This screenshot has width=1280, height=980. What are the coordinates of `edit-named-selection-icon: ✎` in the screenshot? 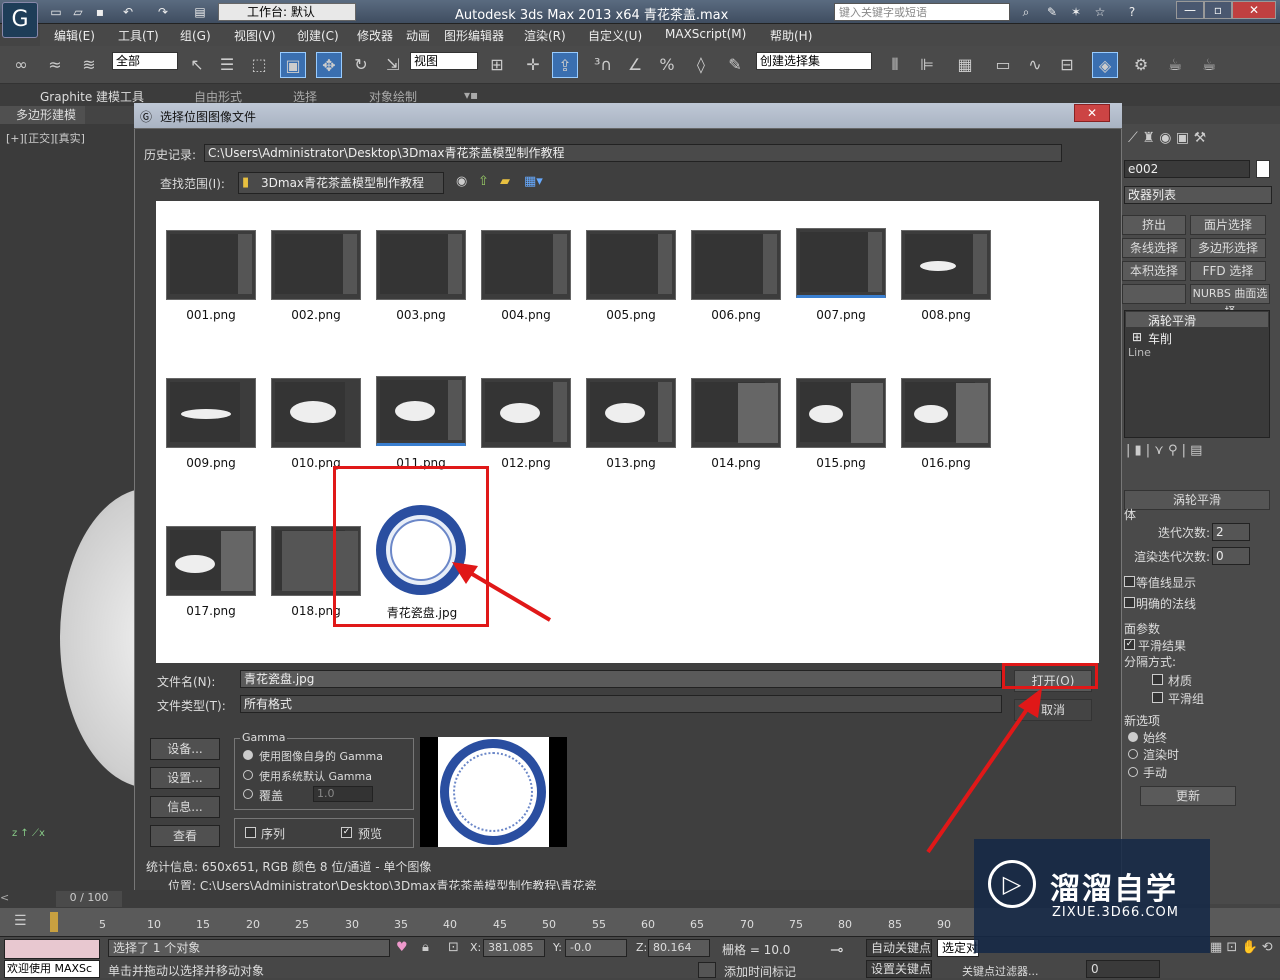 It's located at (735, 65).